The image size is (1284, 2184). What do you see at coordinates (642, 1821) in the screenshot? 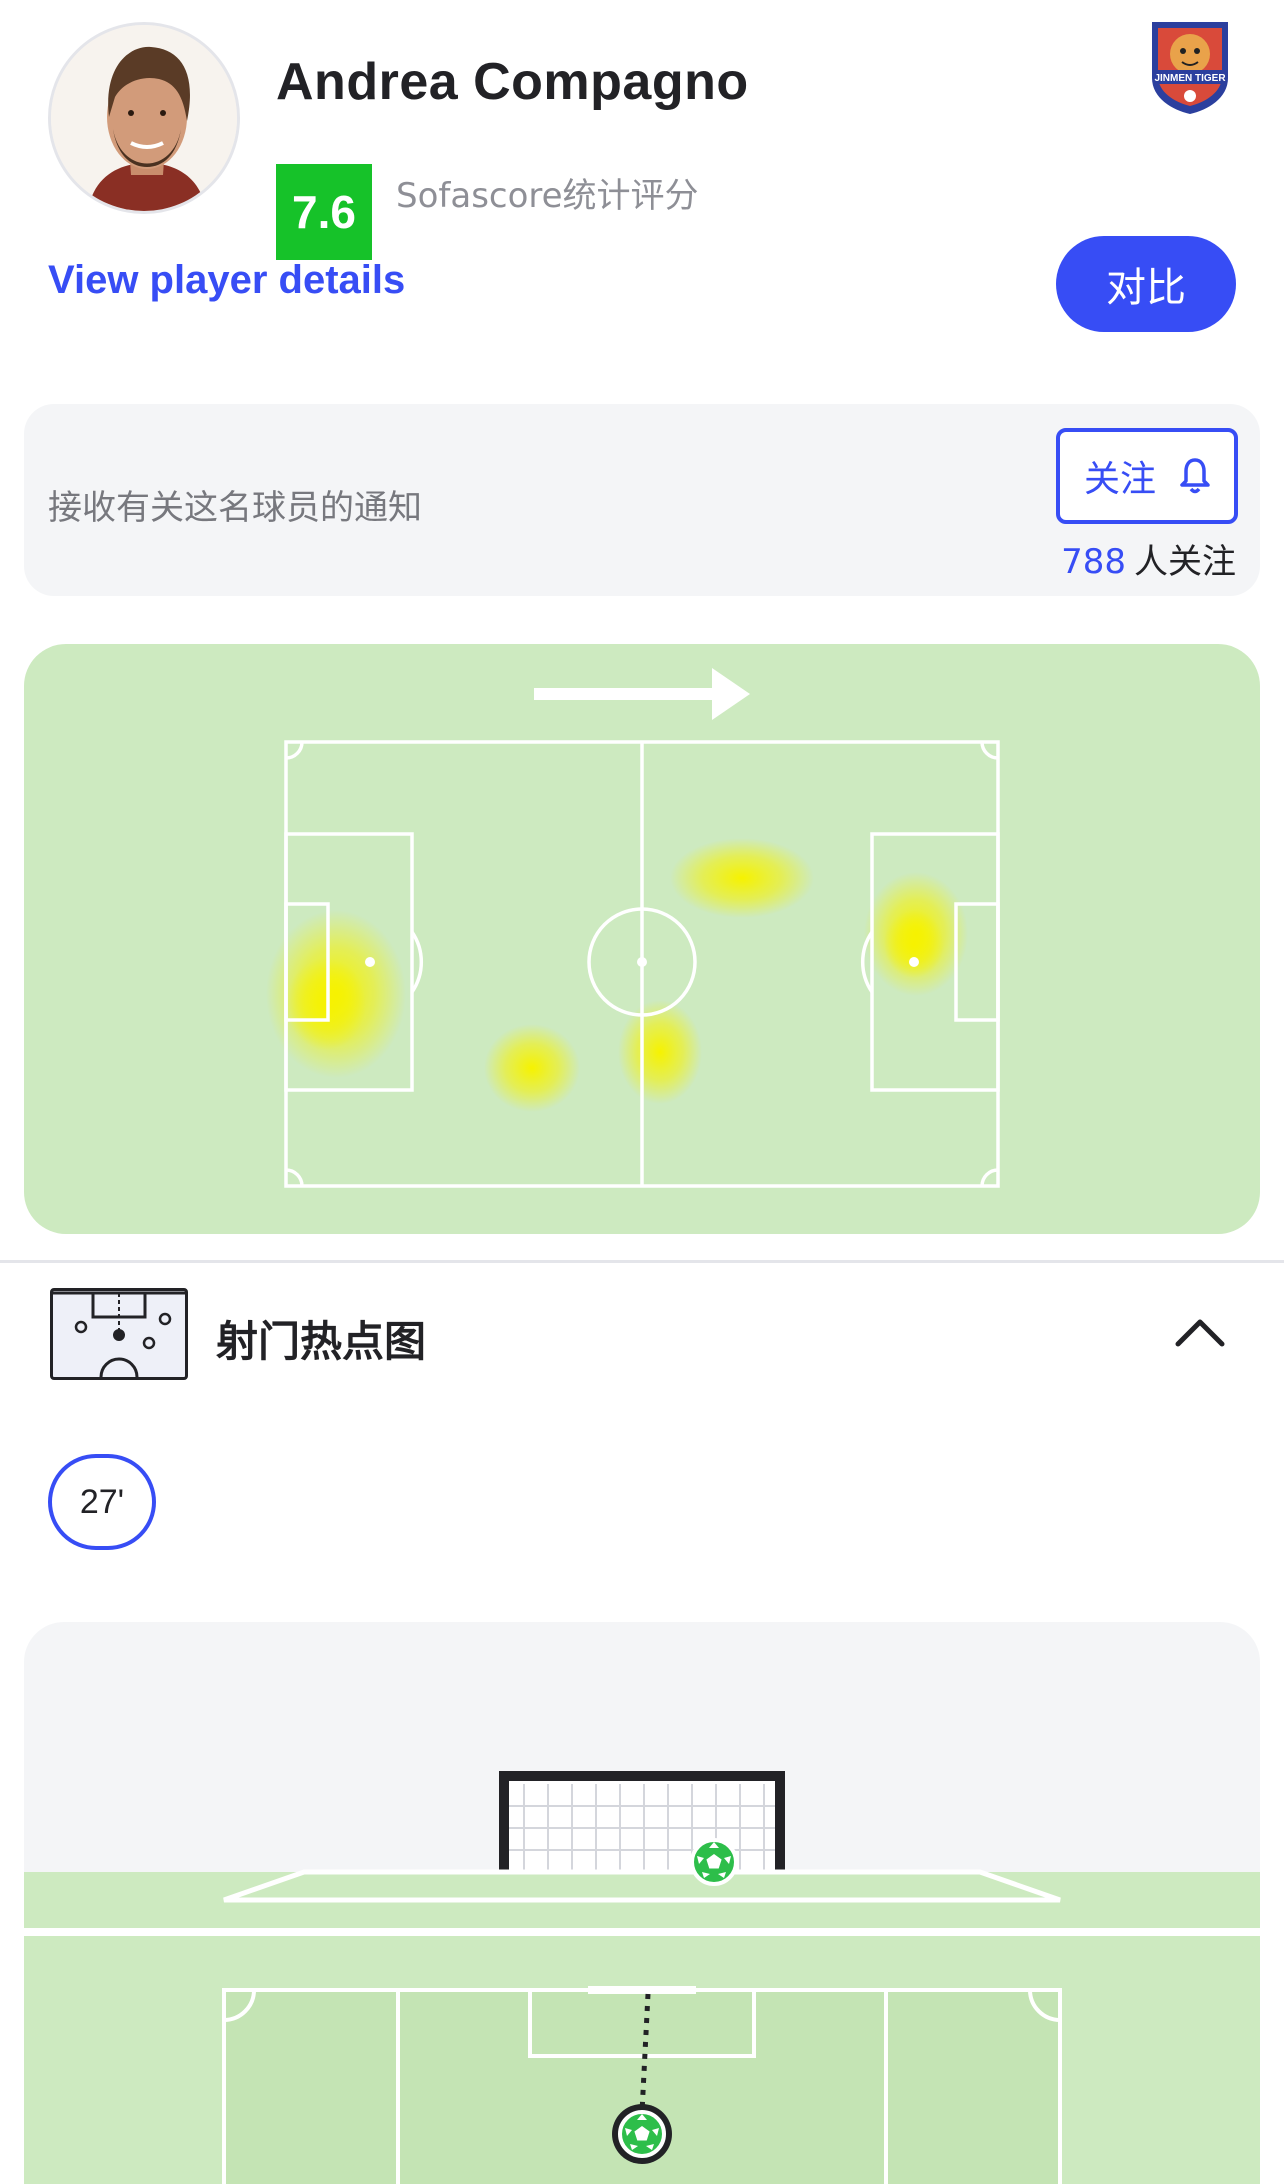
I see `goal-net` at bounding box center [642, 1821].